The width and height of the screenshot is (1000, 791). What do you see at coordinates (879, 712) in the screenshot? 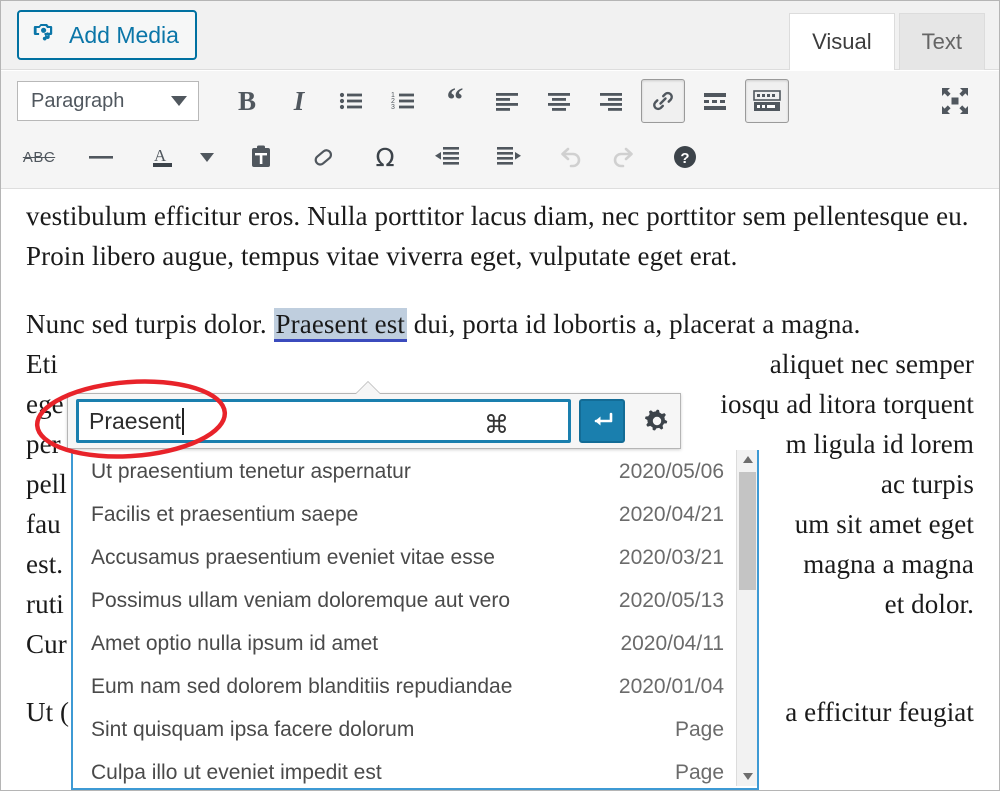
I see `line-right-fragment: a efficitur feugiat` at bounding box center [879, 712].